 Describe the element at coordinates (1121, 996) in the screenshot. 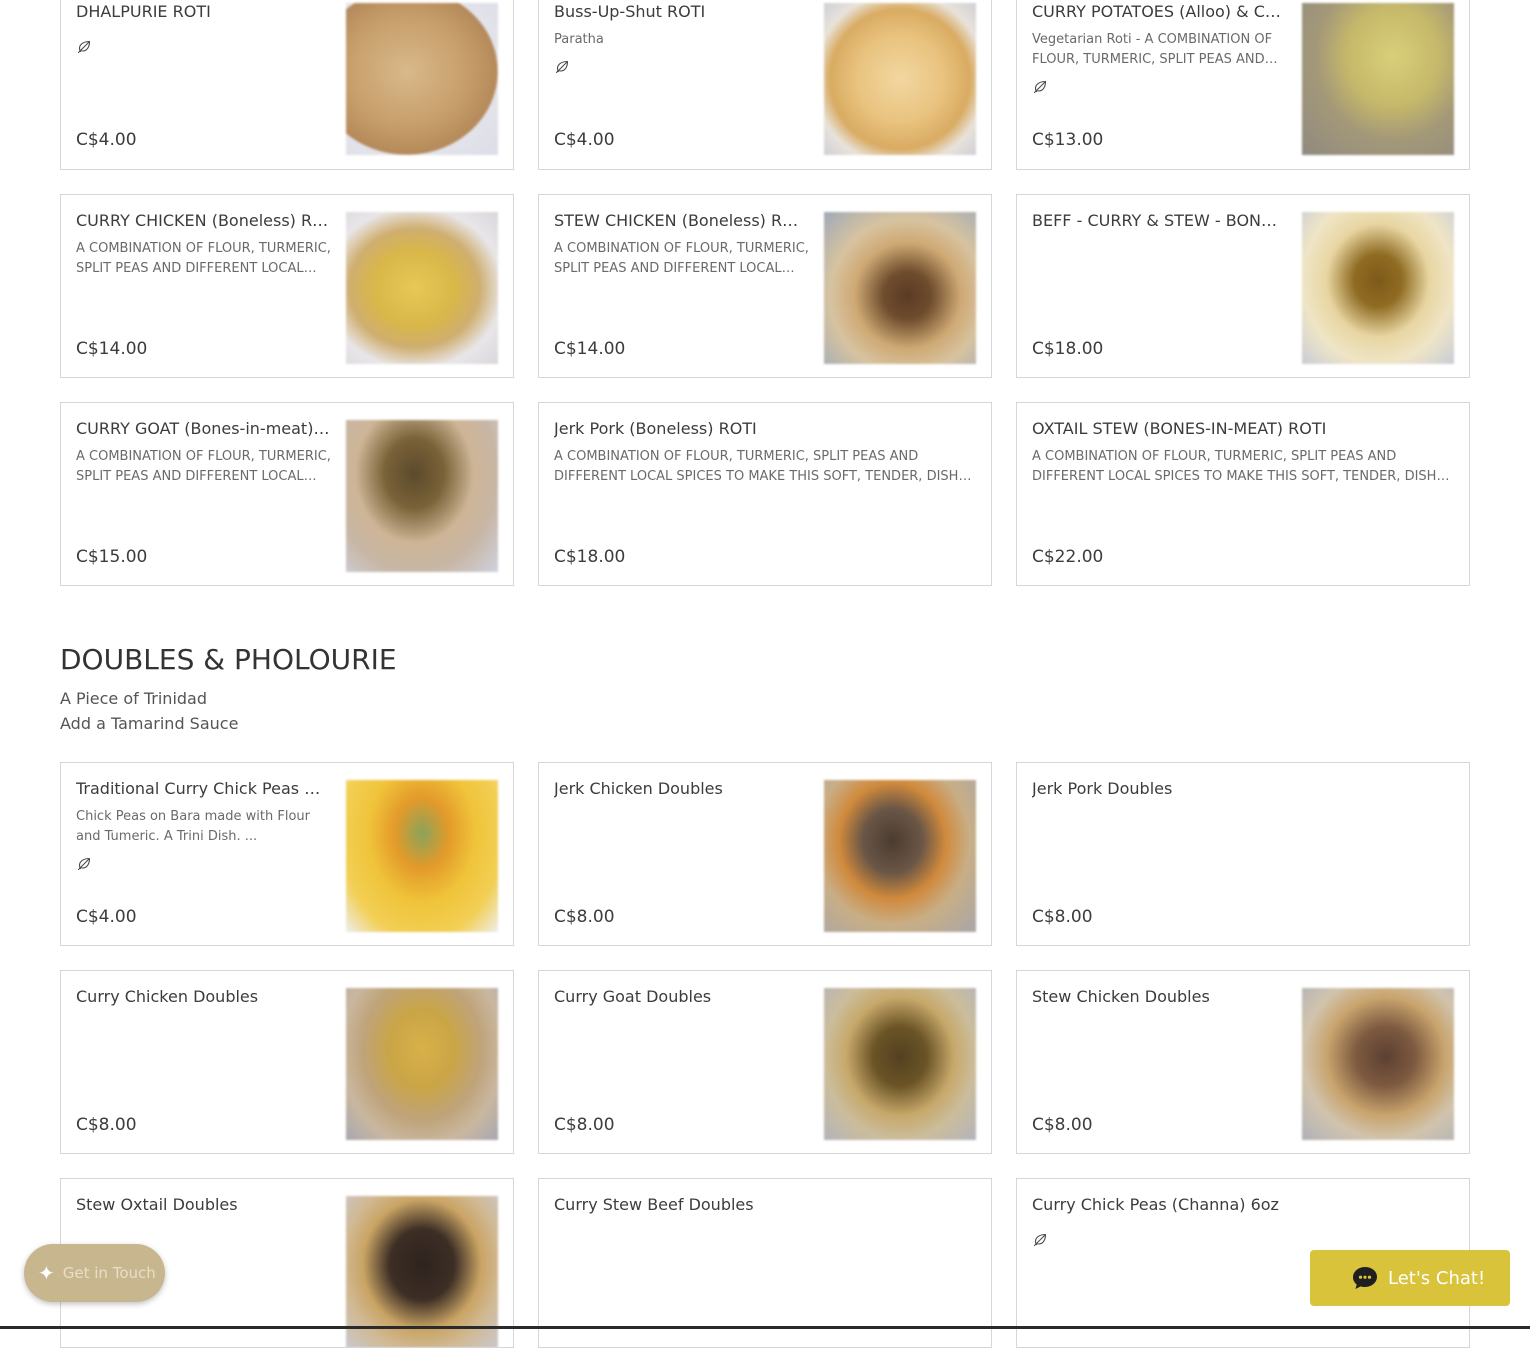

I see `menu-item-name: Stew Chicken Doubles` at that location.